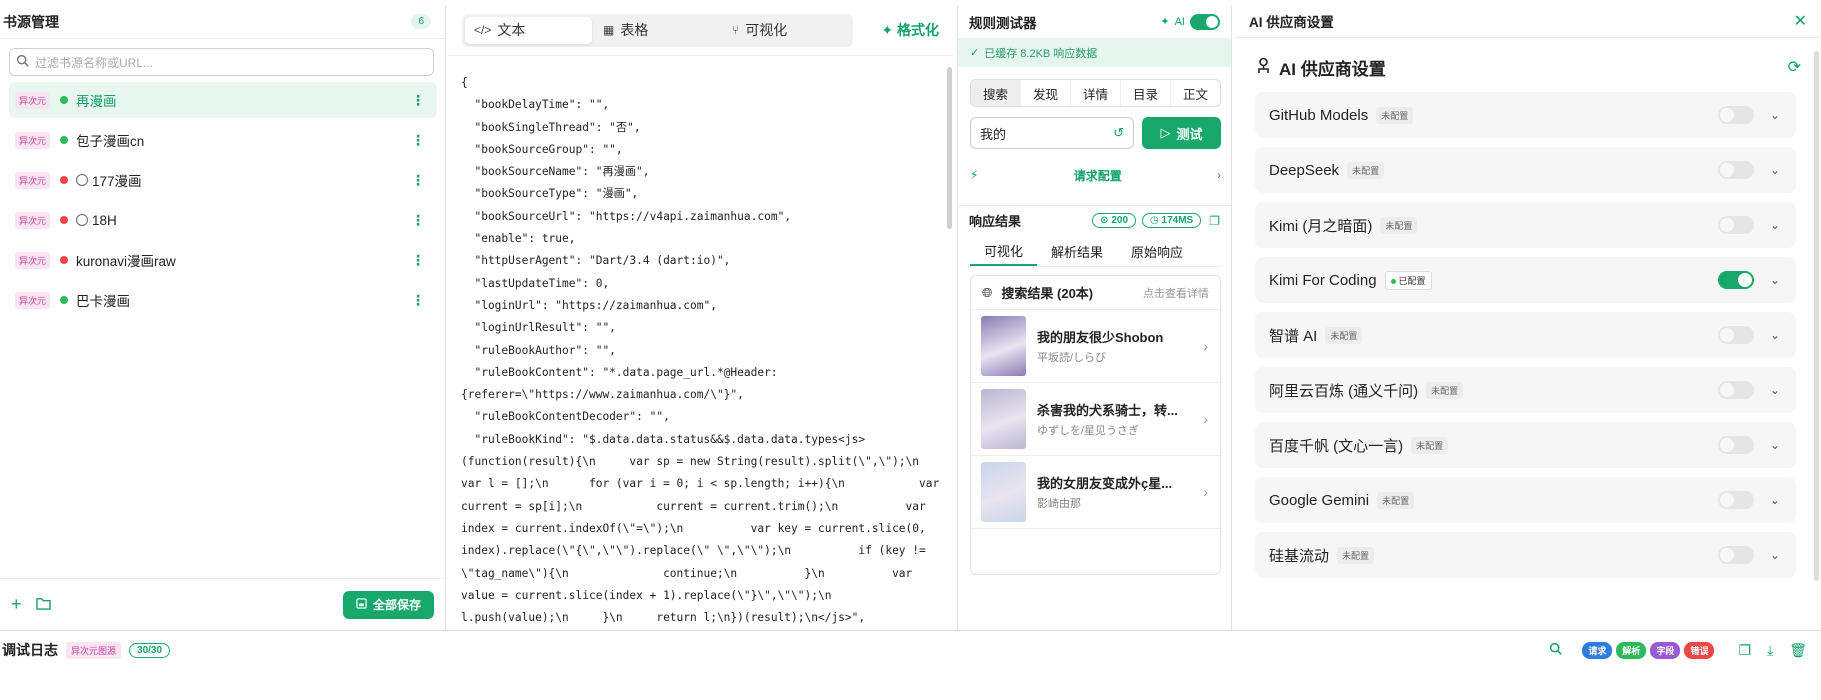  Describe the element at coordinates (1189, 134) in the screenshot. I see `test-button-label: 测试` at that location.